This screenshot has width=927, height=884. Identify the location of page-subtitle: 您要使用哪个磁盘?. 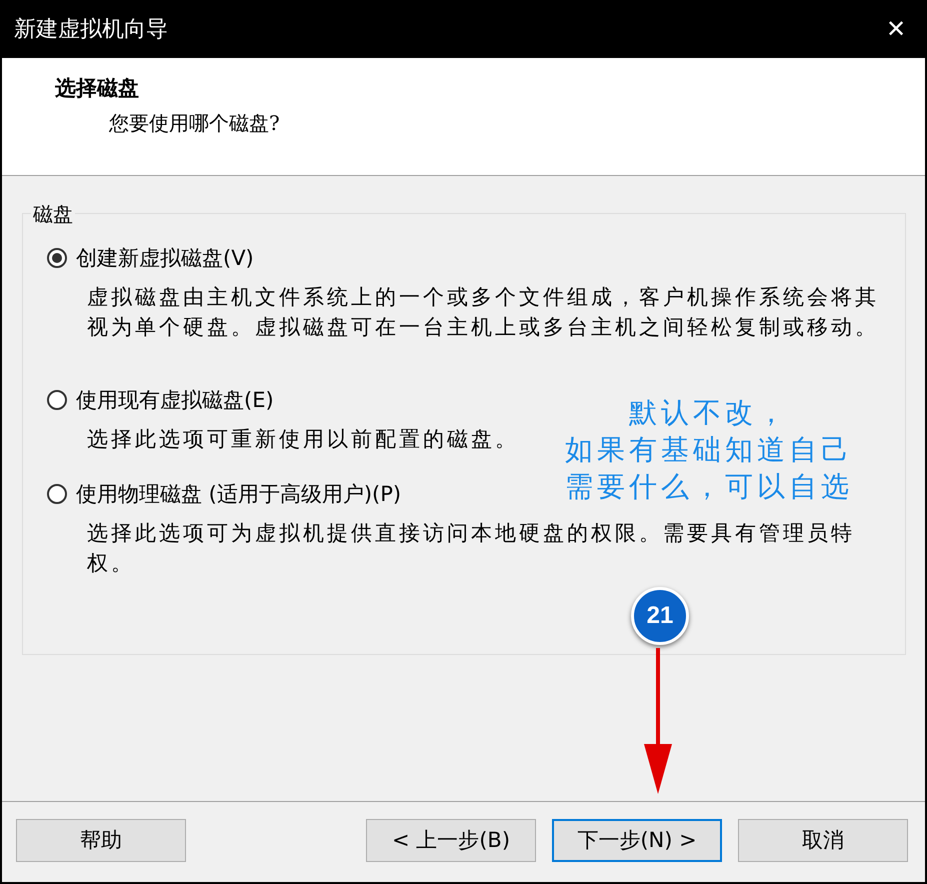
(195, 123).